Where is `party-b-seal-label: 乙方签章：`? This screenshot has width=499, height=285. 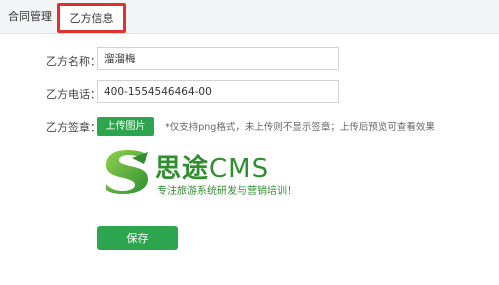 party-b-seal-label: 乙方签章： is located at coordinates (73, 127).